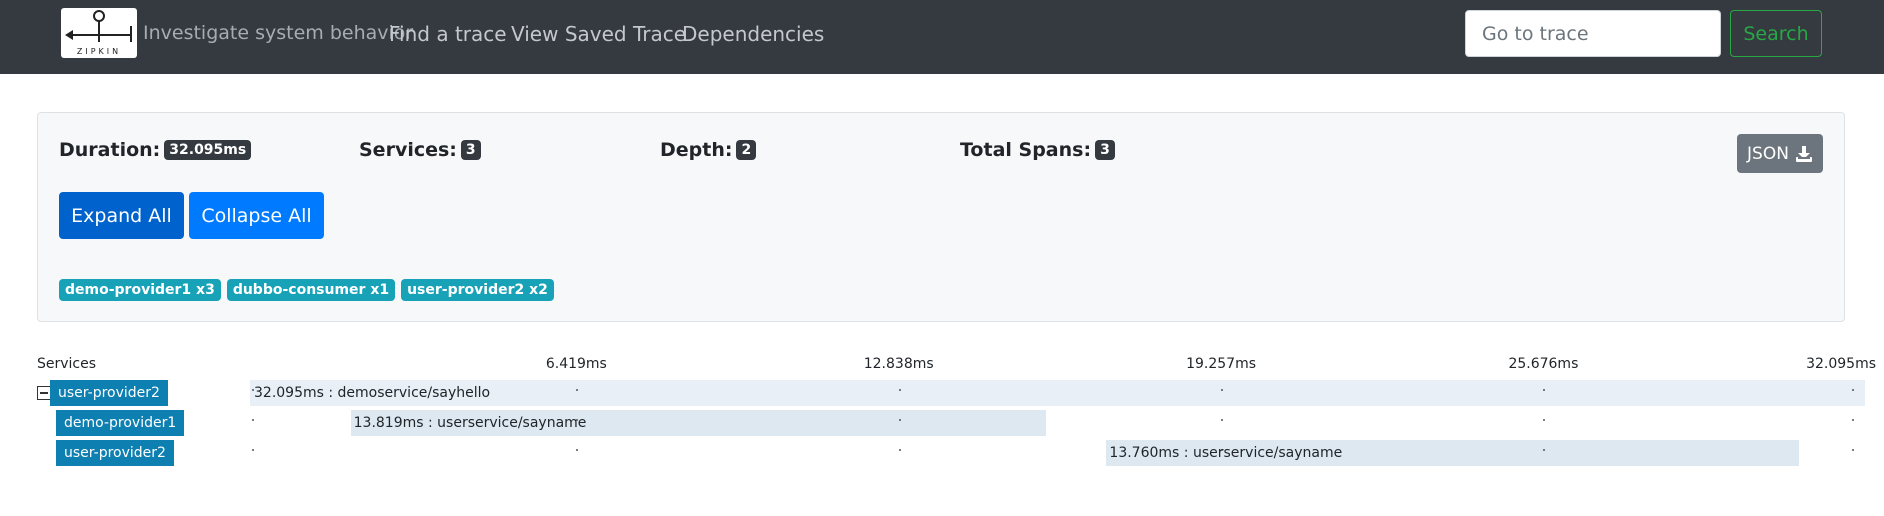 Image resolution: width=1884 pixels, height=516 pixels. Describe the element at coordinates (1776, 33) in the screenshot. I see `search-button: Search` at that location.